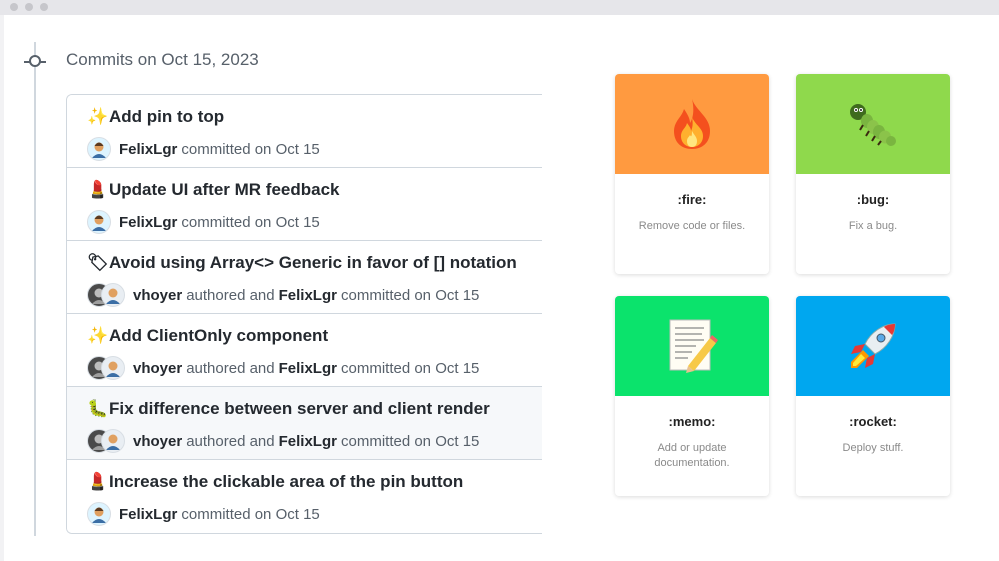  I want to click on bug-icon, so click(873, 125).